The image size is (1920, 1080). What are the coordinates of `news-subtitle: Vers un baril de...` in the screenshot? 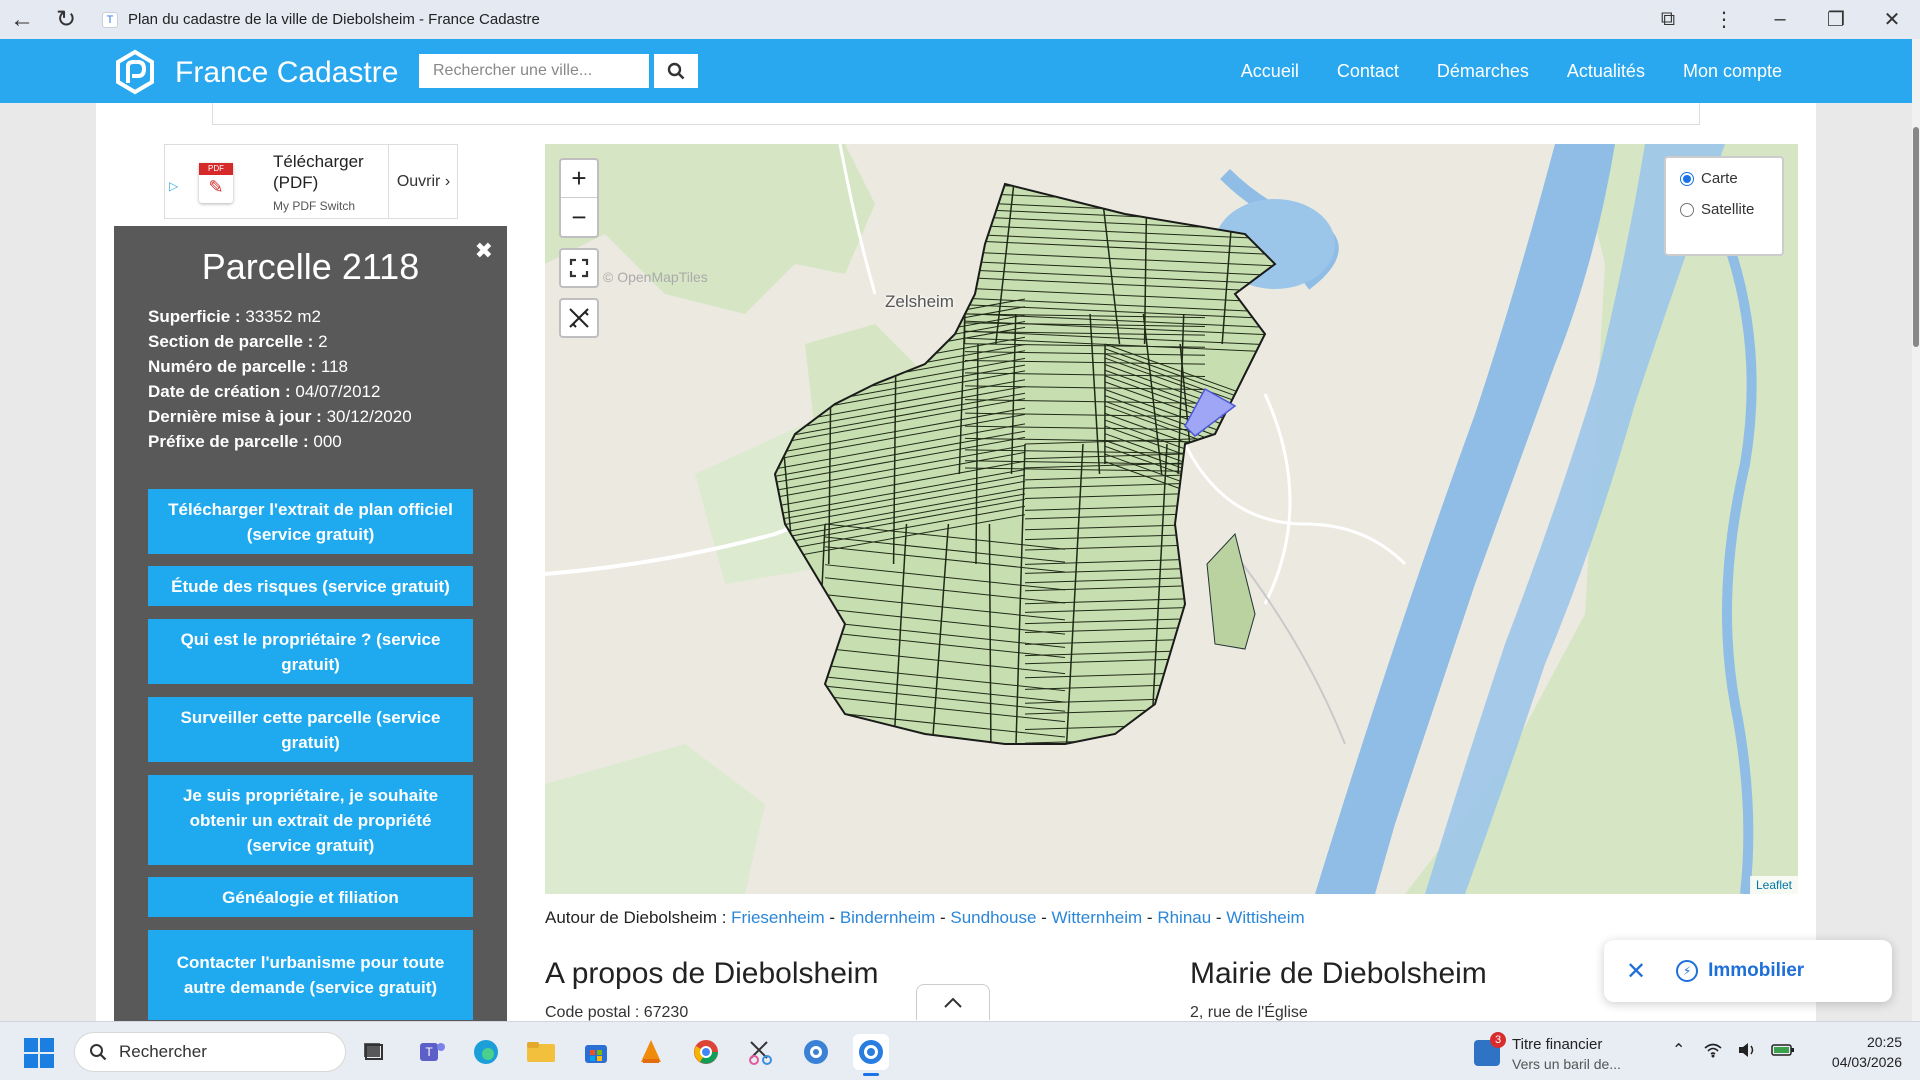 It's located at (1566, 1064).